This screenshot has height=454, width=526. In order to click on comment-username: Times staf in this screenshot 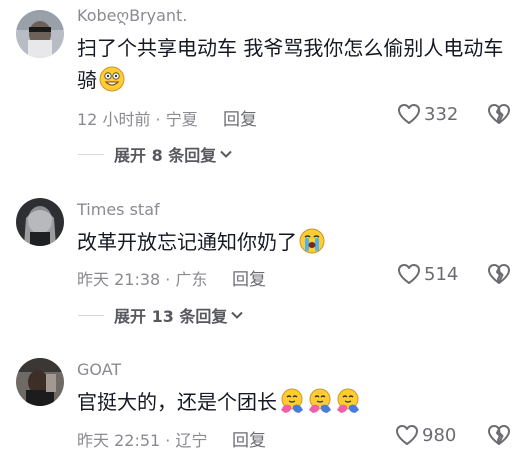, I will do `click(118, 209)`.